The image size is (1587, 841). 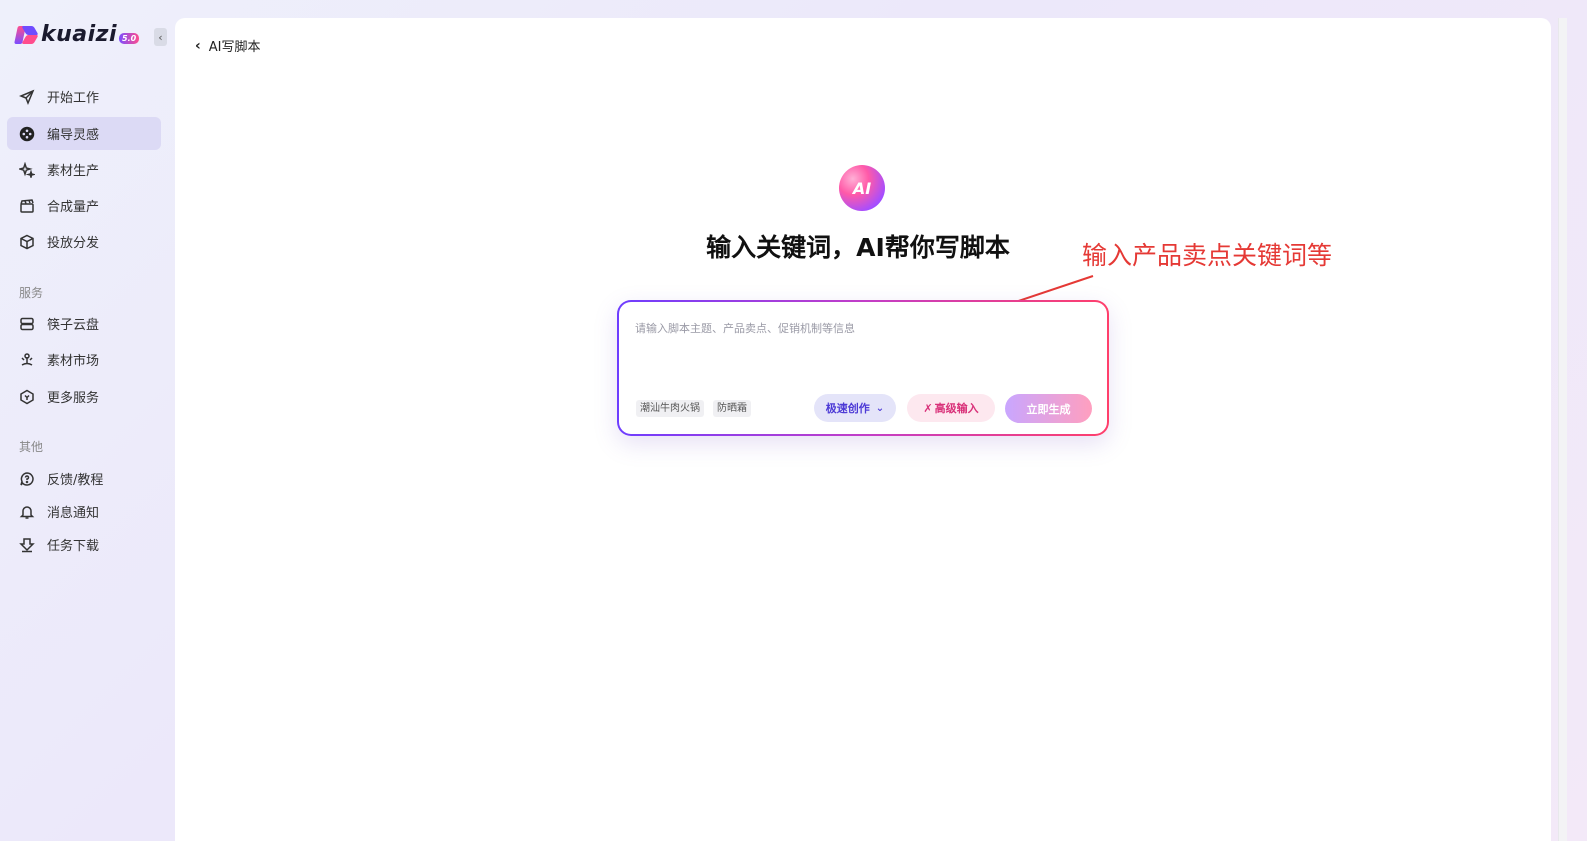 I want to click on sidebar-item-label: 素材市场, so click(x=73, y=361).